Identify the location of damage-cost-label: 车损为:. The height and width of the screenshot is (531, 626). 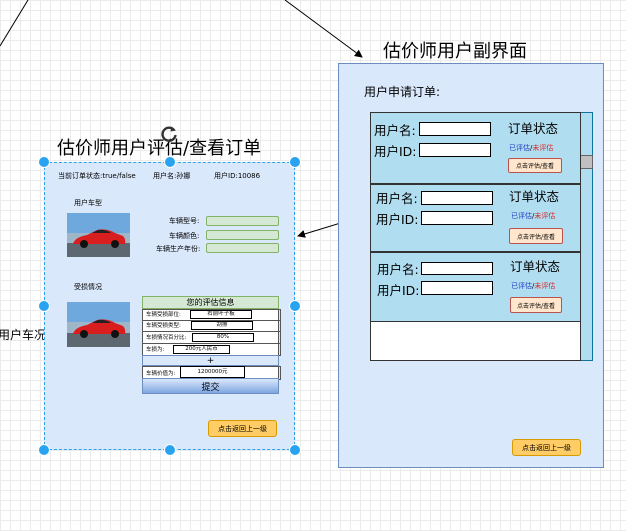
(155, 350).